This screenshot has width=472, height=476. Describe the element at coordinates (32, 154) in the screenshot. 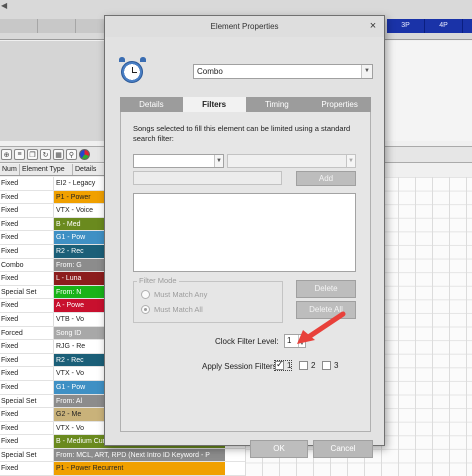

I see `copy-icon: ❐` at that location.